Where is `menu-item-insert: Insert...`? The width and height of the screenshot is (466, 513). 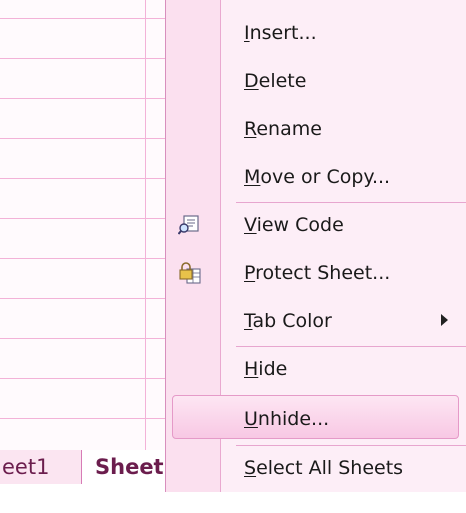 menu-item-insert: Insert... is located at coordinates (316, 33).